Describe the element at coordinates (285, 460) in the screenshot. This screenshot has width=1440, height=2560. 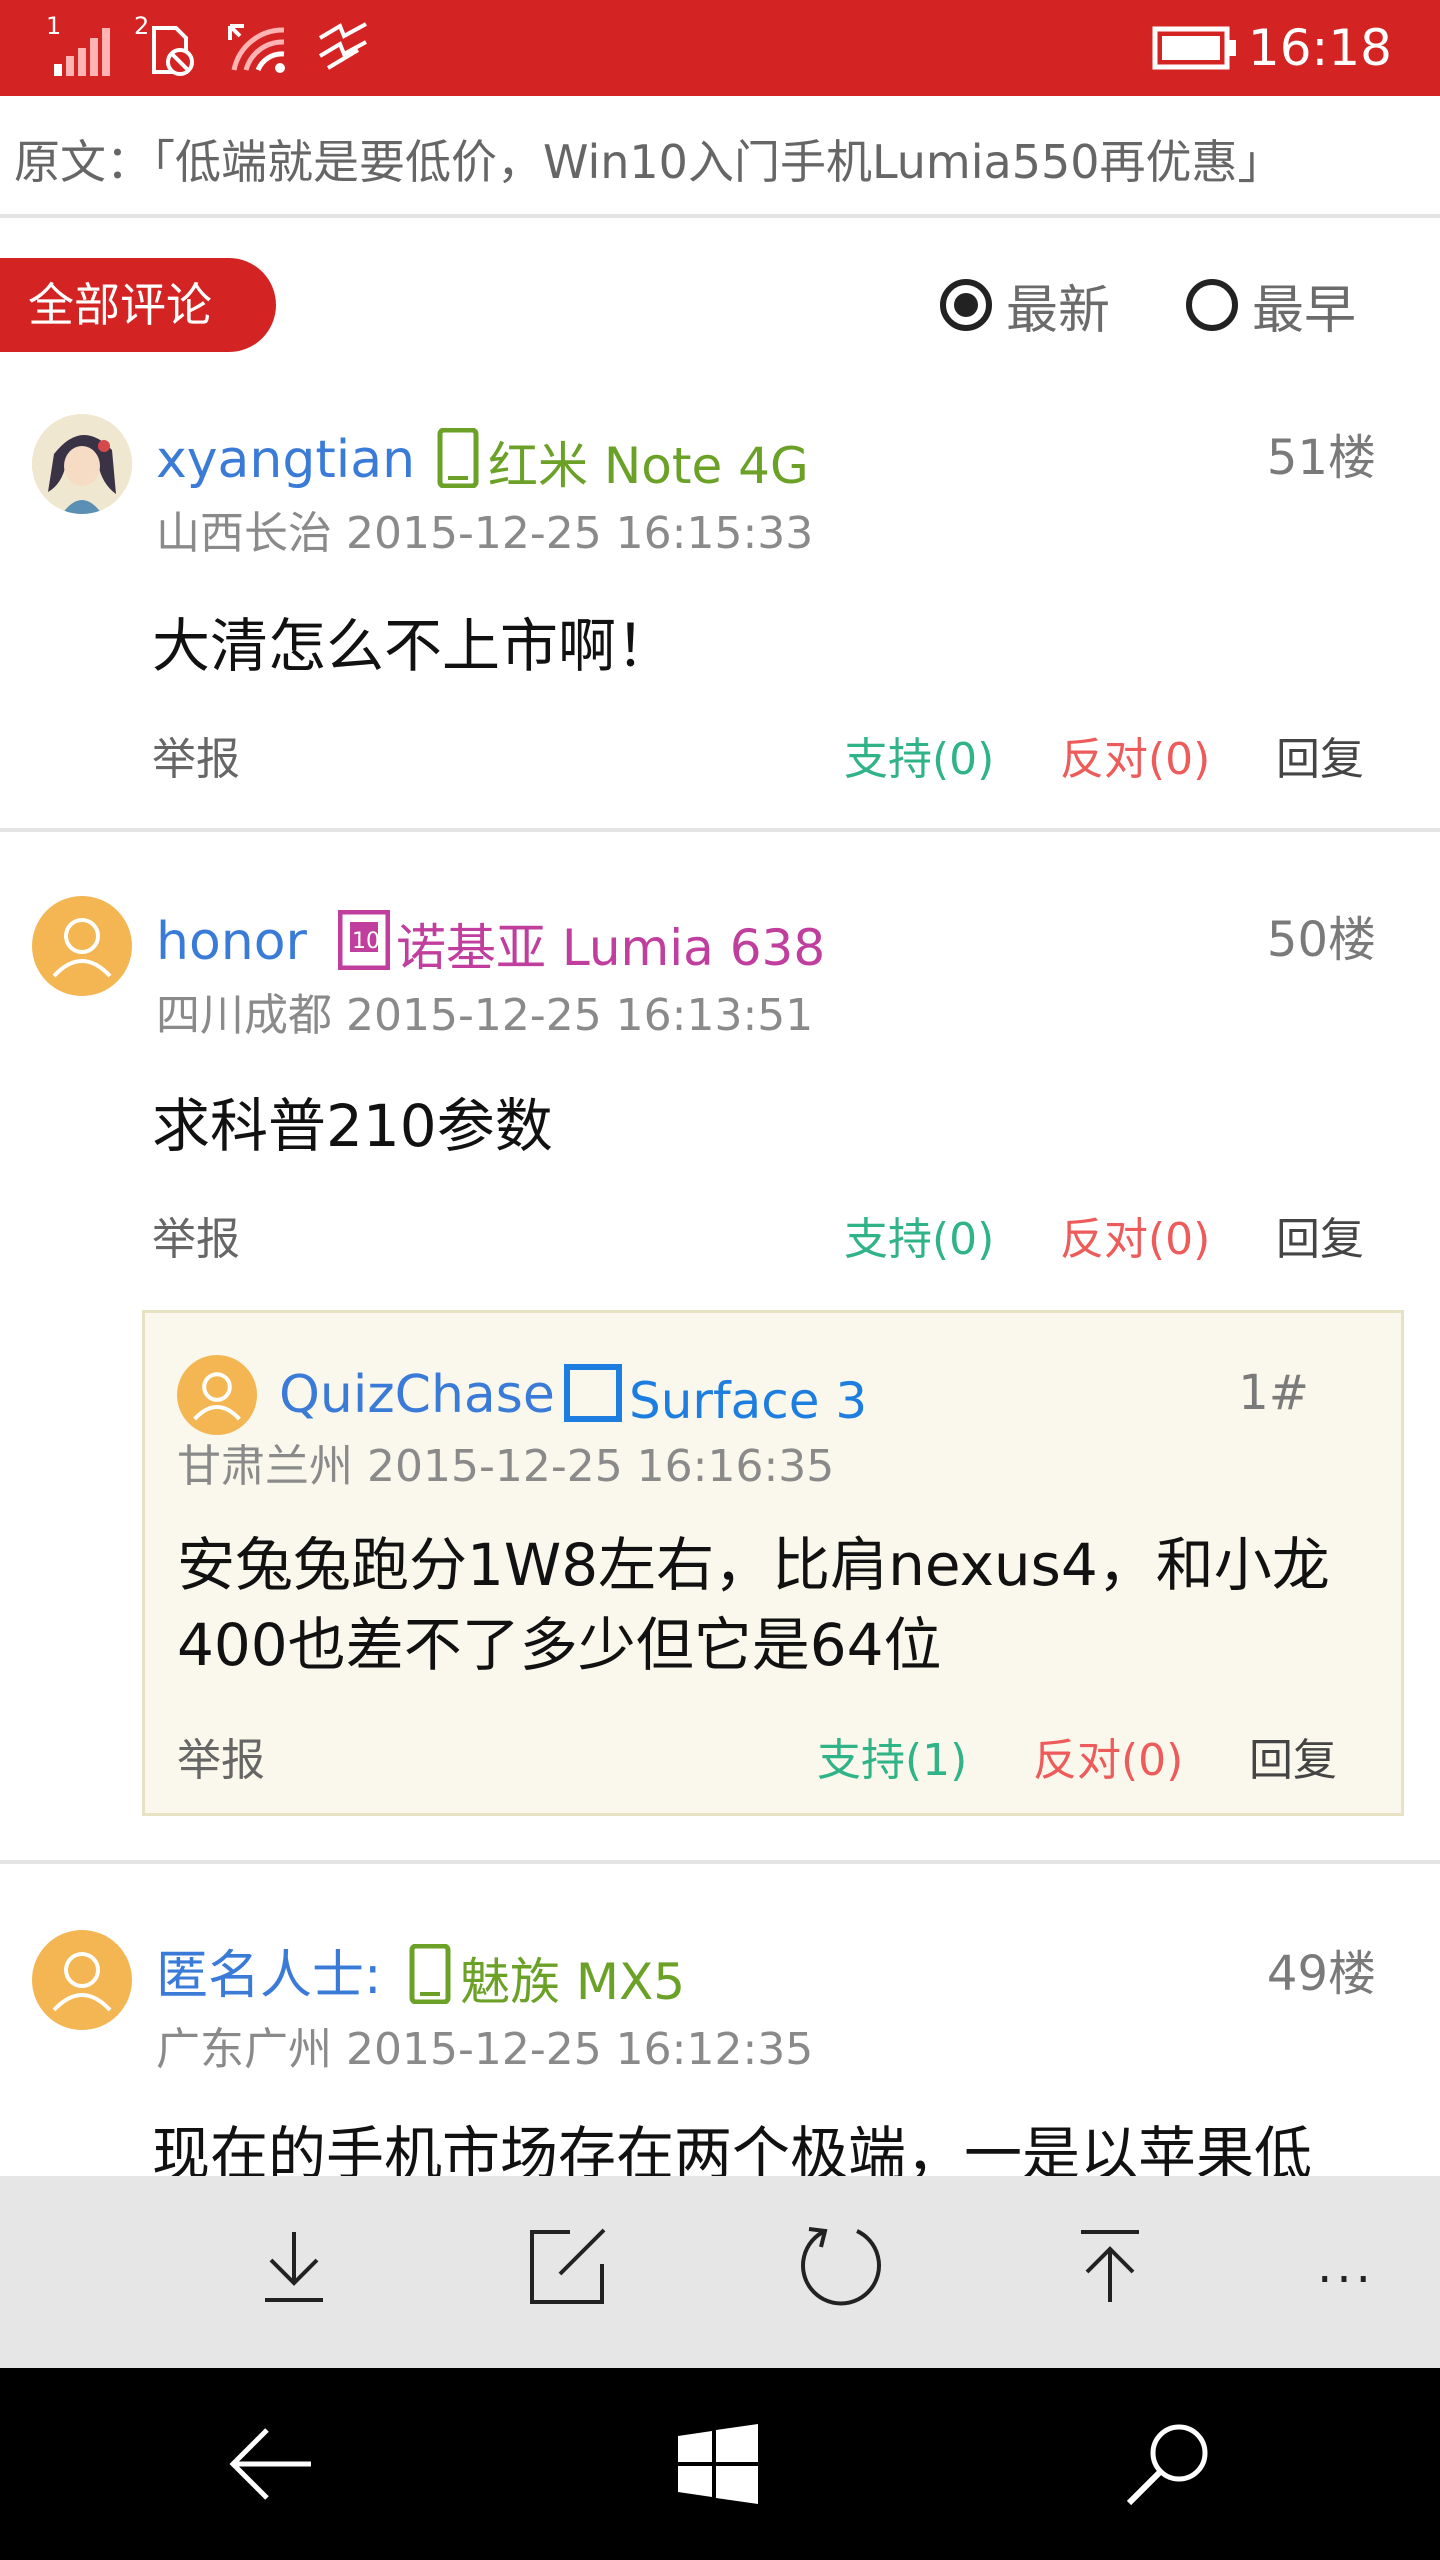
I see `comment-username: xyangtian` at that location.